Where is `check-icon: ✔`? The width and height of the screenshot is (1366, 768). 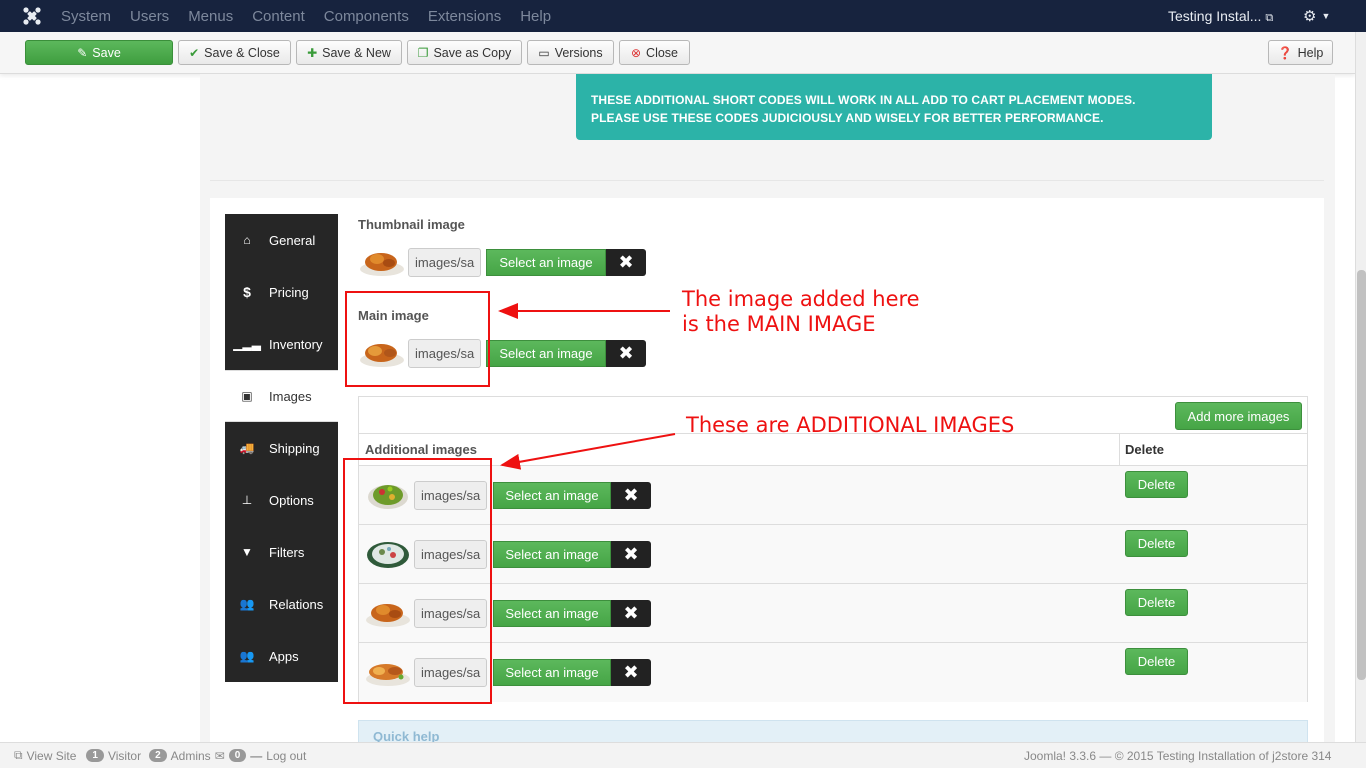 check-icon: ✔ is located at coordinates (194, 52).